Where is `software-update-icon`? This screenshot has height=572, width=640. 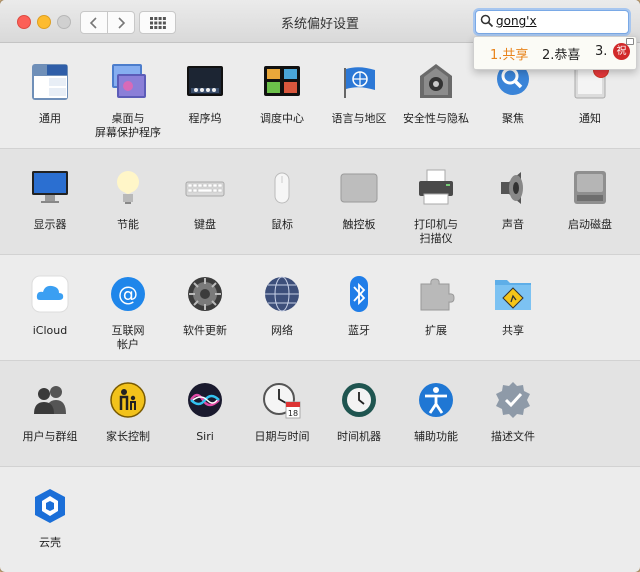 software-update-icon is located at coordinates (205, 294).